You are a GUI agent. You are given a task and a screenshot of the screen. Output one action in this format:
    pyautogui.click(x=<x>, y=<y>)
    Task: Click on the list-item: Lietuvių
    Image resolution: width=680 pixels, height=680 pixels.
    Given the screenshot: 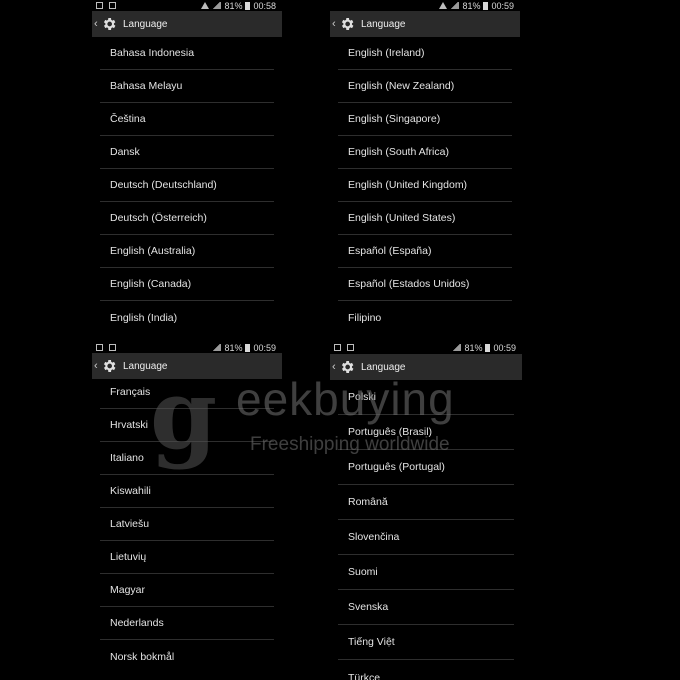 What is the action you would take?
    pyautogui.click(x=187, y=557)
    